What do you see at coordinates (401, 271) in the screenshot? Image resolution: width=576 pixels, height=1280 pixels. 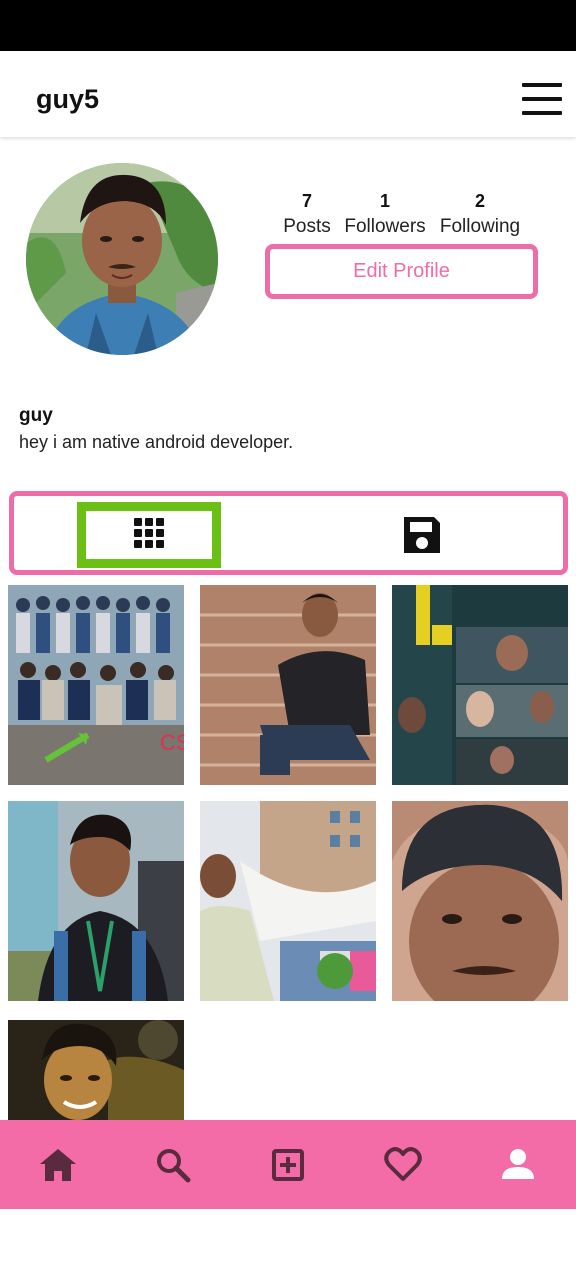 I see `edit-profile-button: Edit Profile` at bounding box center [401, 271].